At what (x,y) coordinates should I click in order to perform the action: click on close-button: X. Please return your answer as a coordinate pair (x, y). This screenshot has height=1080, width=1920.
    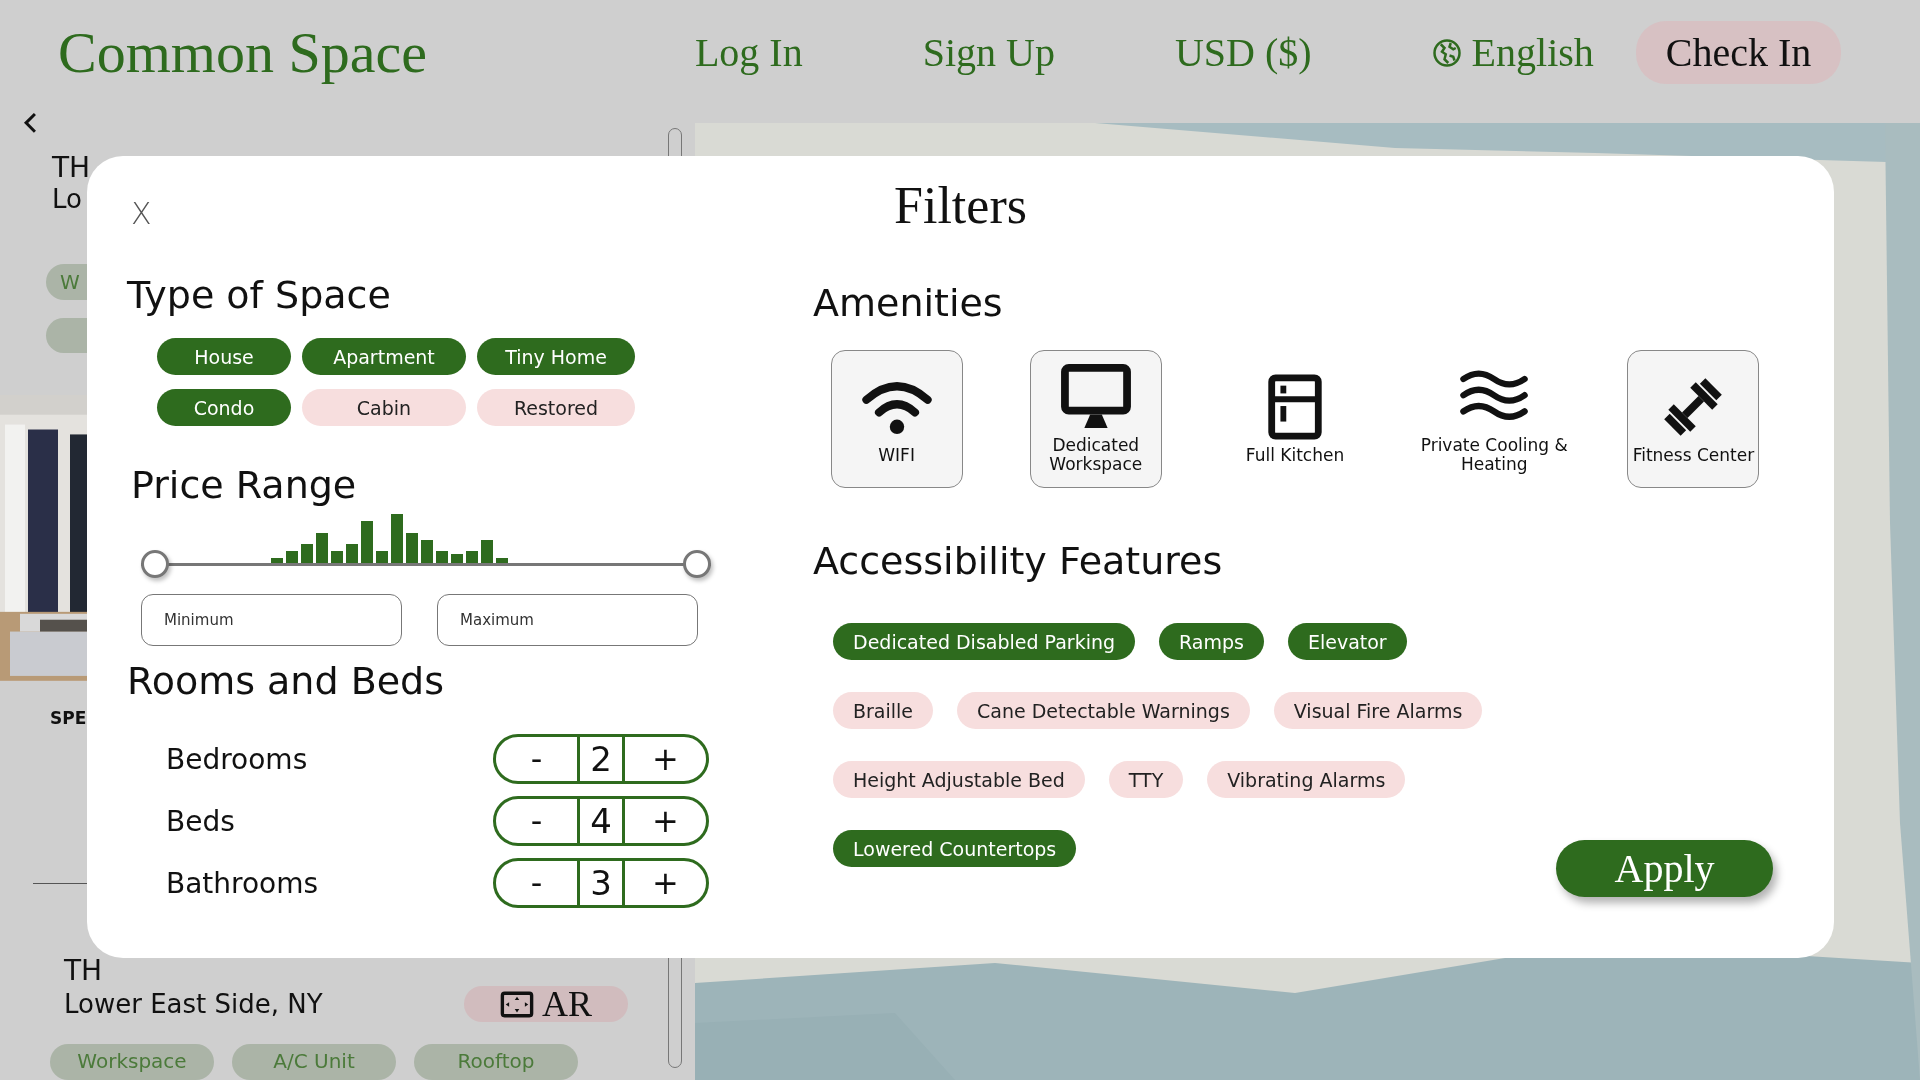
    Looking at the image, I should click on (141, 213).